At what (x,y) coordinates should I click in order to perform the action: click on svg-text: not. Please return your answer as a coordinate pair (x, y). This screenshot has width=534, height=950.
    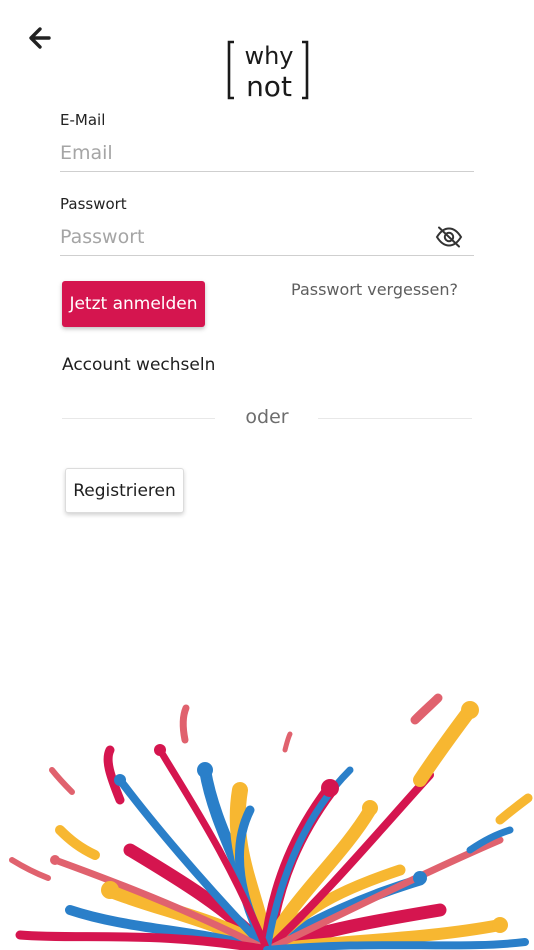
    Looking at the image, I should click on (269, 86).